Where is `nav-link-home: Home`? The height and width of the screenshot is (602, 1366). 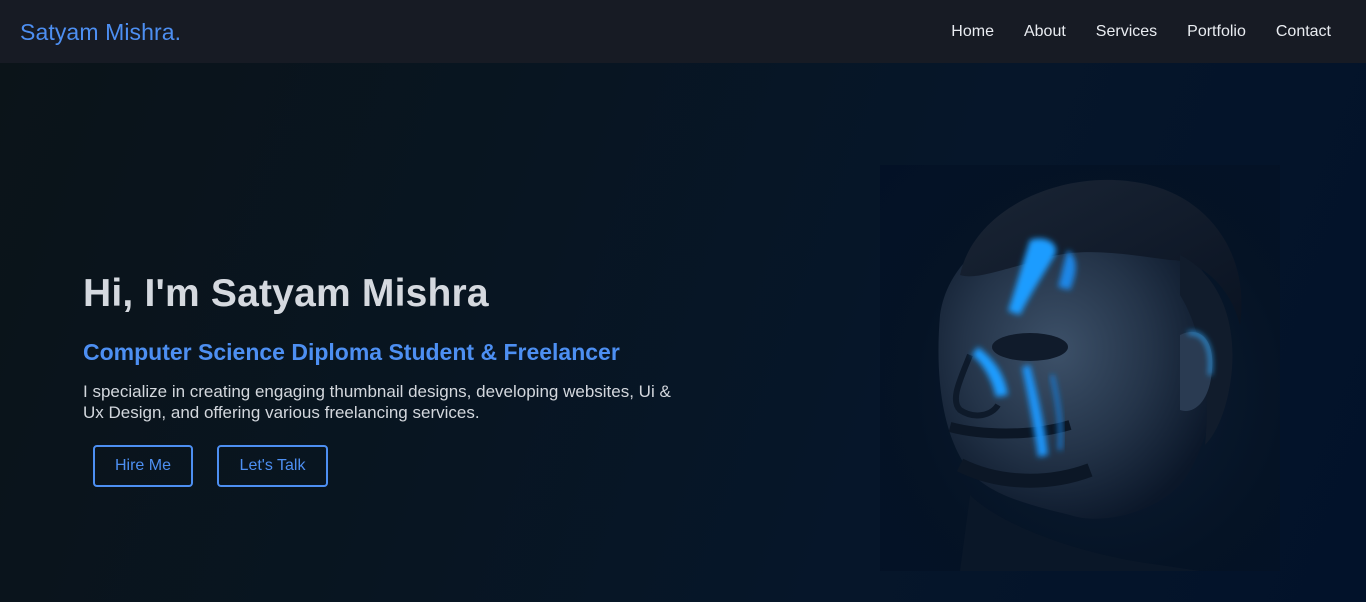 nav-link-home: Home is located at coordinates (972, 32).